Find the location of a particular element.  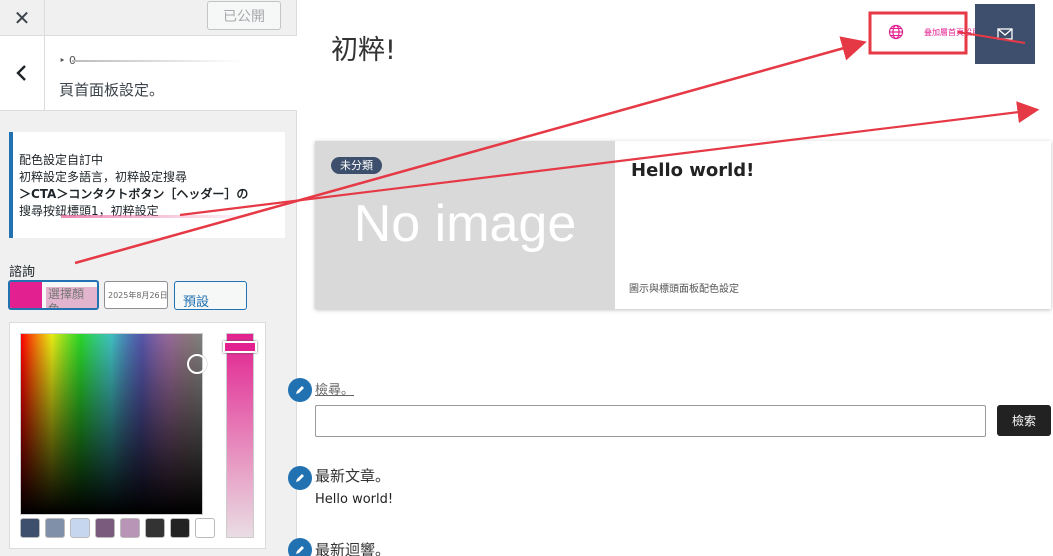

post-thumbnail: No image 未分類 is located at coordinates (465, 225).